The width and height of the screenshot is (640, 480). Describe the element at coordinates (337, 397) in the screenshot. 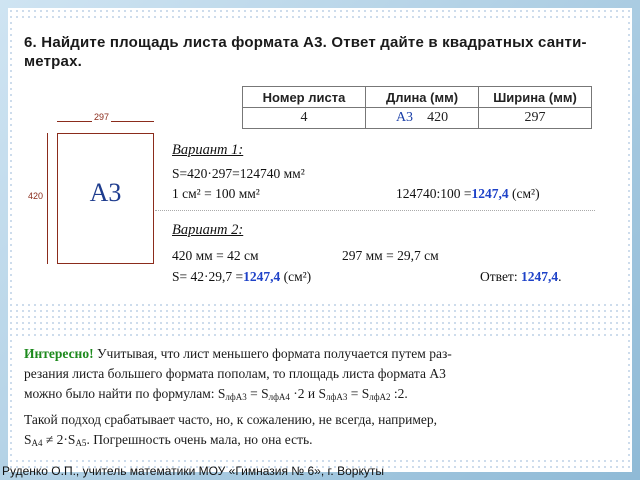

I see `f2-sub: лфА3` at that location.